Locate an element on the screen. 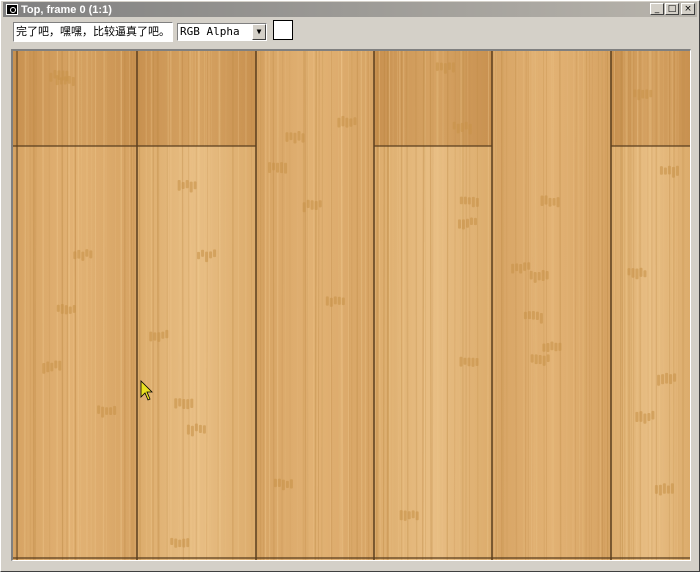  minimize-button: _ is located at coordinates (657, 9).